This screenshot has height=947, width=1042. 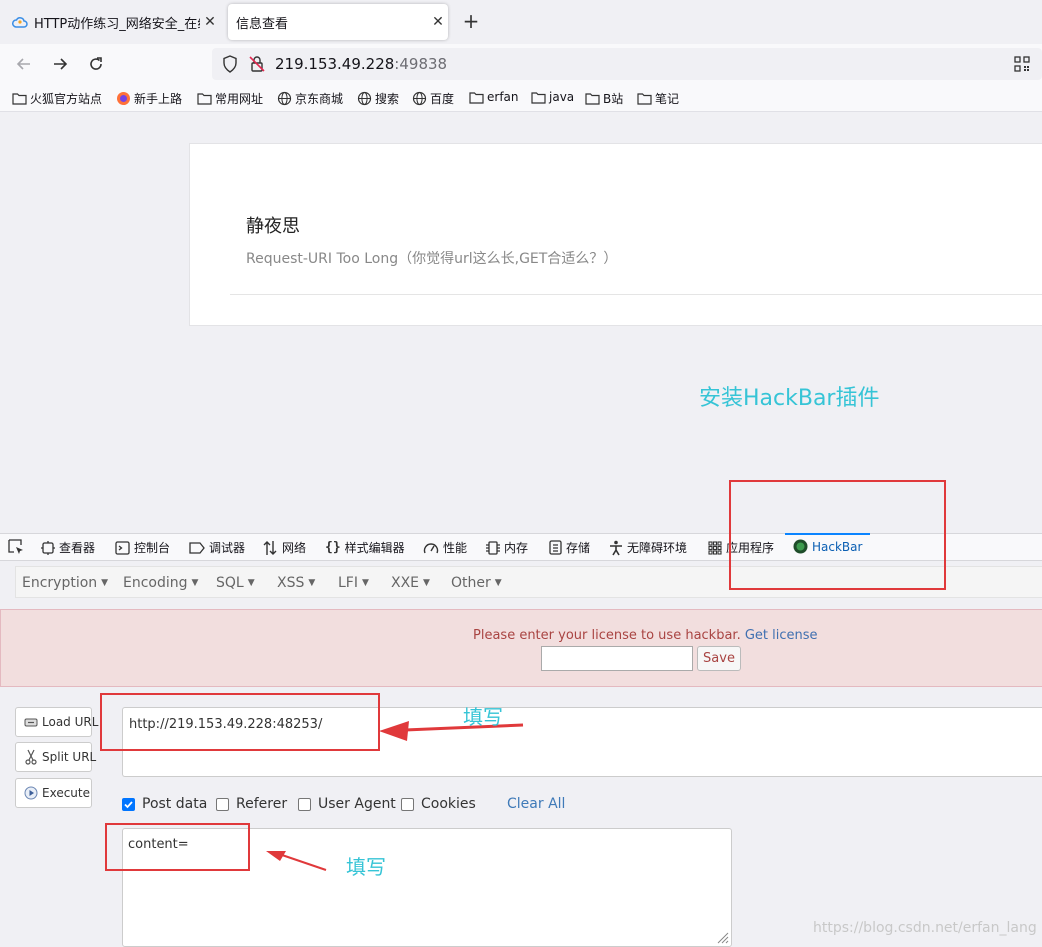 I want to click on user-agent-checkbox: User Agent, so click(x=347, y=804).